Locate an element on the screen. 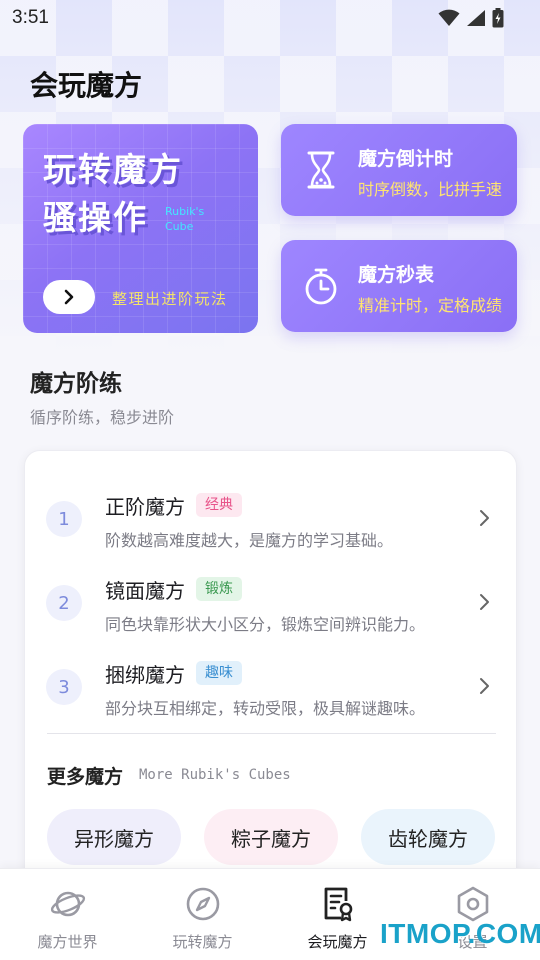 The width and height of the screenshot is (540, 960). certificate-icon is located at coordinates (338, 904).